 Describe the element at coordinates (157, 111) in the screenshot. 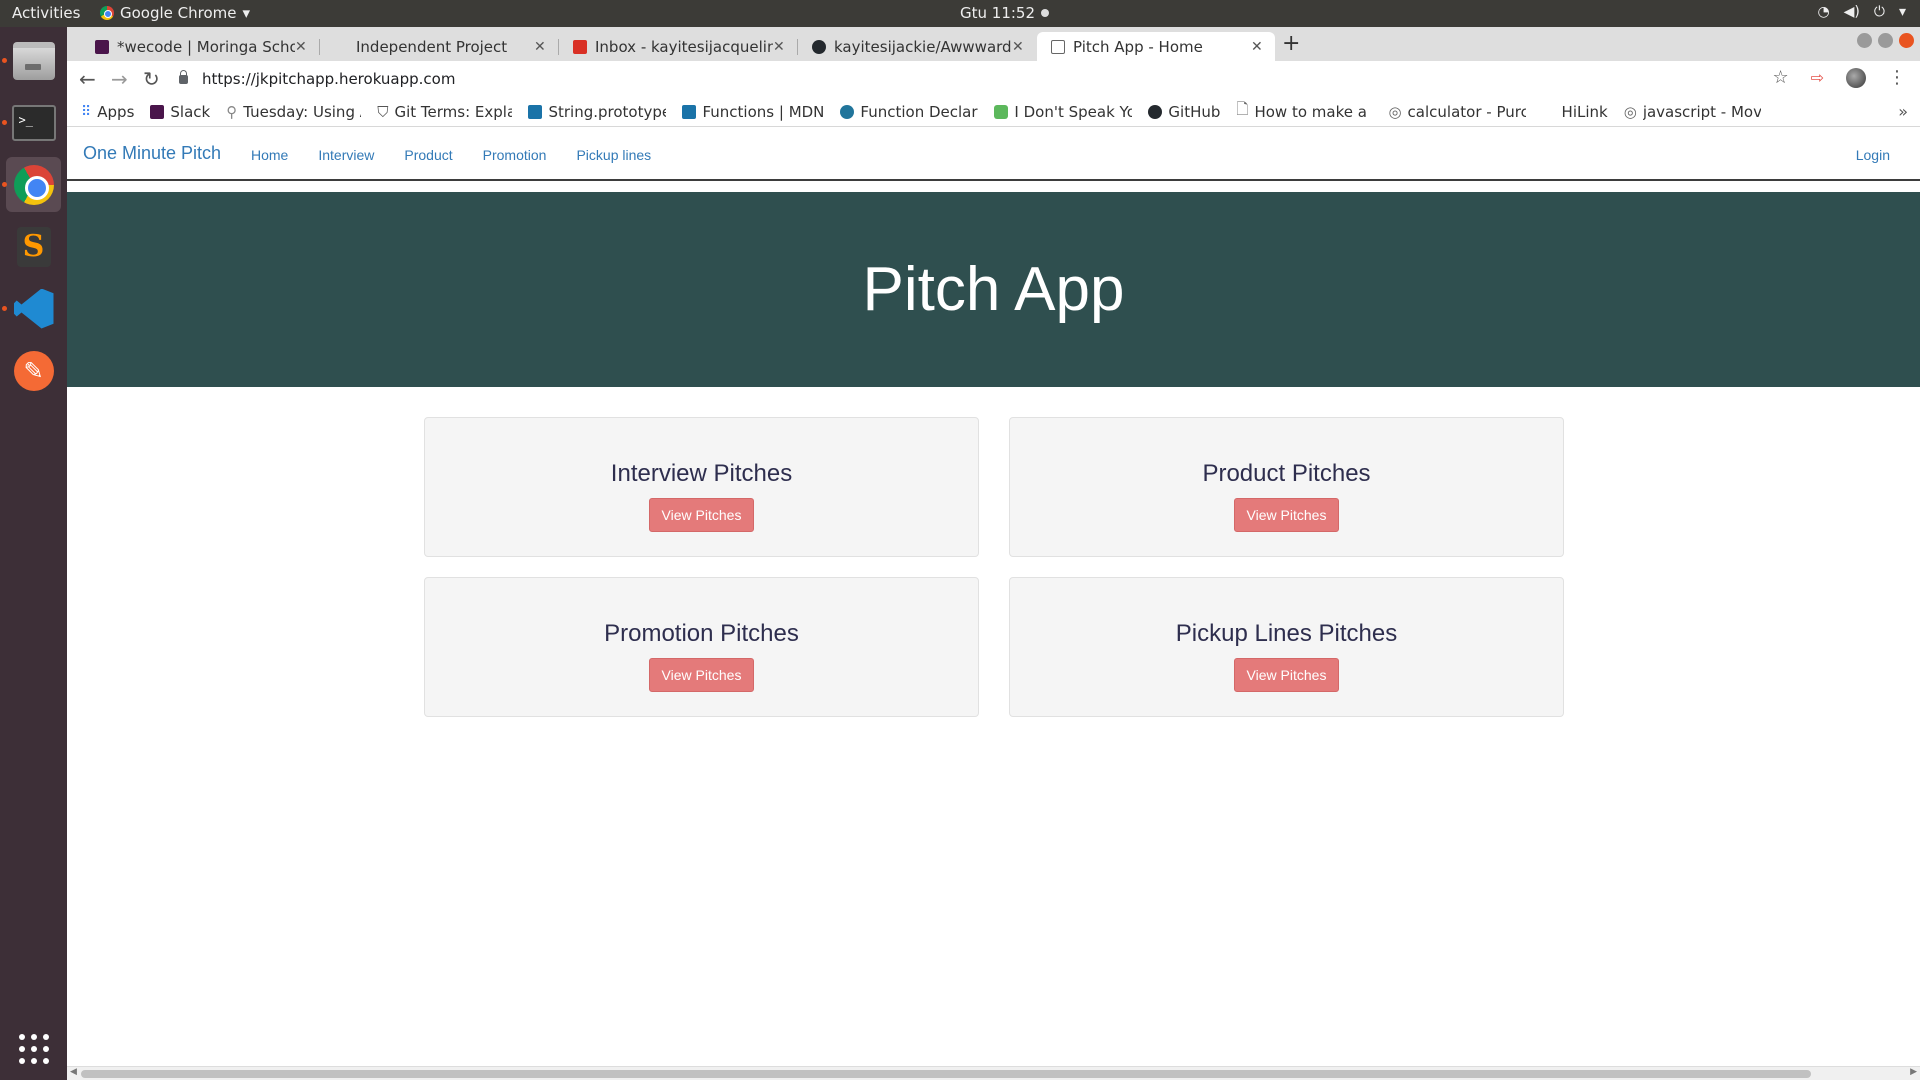

I see `slack-icon` at that location.